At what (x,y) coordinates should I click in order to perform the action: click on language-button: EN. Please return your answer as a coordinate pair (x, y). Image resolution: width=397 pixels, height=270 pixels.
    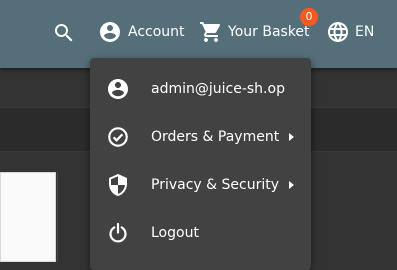
    Looking at the image, I should click on (350, 32).